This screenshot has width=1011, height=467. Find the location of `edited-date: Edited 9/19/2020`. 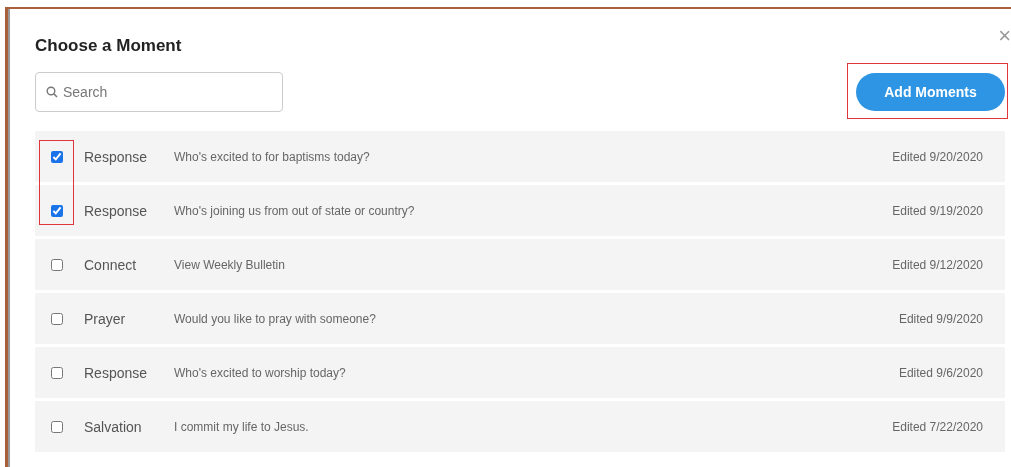

edited-date: Edited 9/19/2020 is located at coordinates (937, 210).